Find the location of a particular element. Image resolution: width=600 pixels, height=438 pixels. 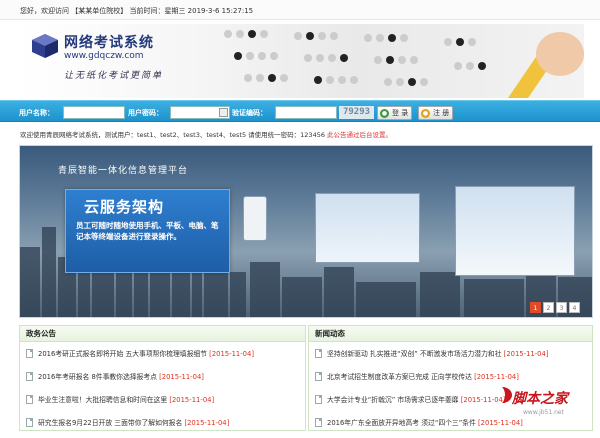

username-label: 用户名称： is located at coordinates (36, 113).